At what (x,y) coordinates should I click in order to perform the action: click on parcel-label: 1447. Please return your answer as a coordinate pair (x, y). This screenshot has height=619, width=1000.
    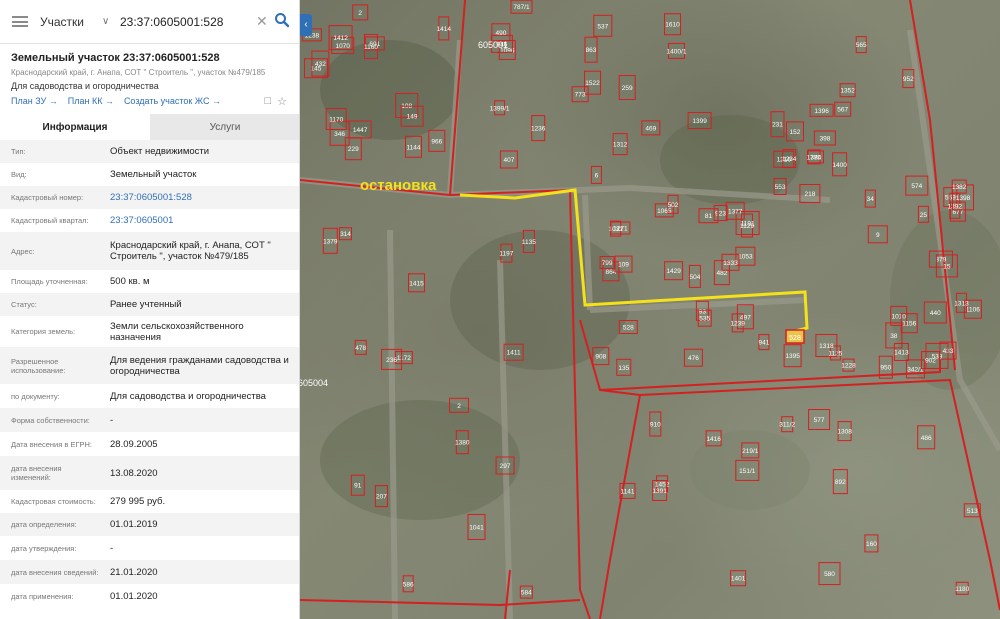
    Looking at the image, I should click on (360, 130).